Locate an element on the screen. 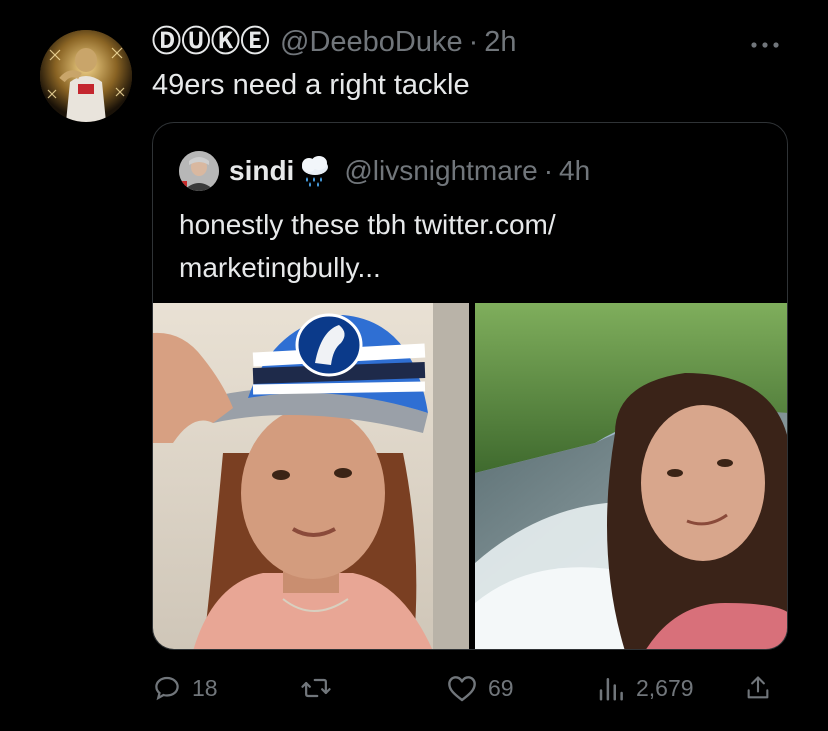  author-display-name: ⒹⓊⓀⒺ is located at coordinates (211, 41).